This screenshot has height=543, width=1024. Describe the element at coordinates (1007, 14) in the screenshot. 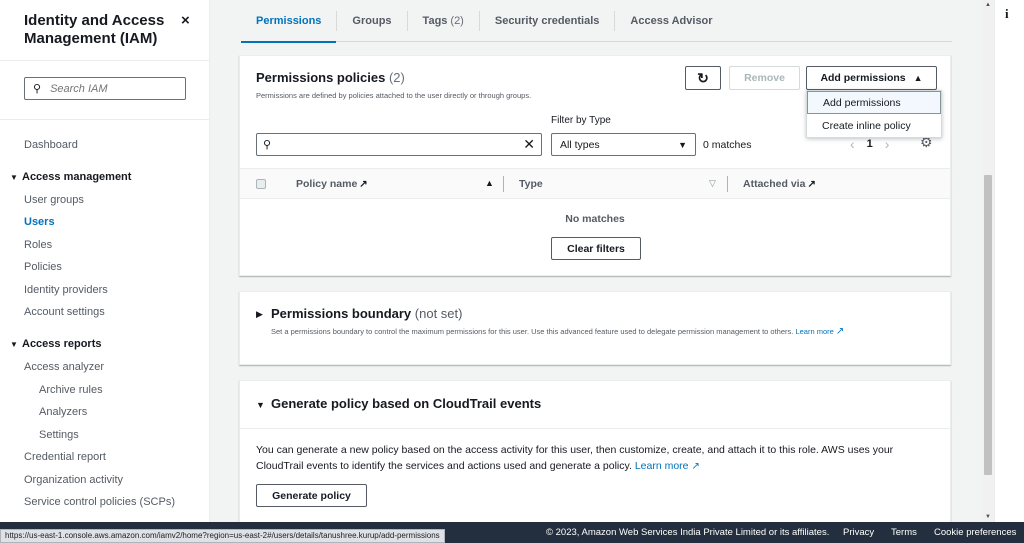

I see `info-icon: i` at that location.